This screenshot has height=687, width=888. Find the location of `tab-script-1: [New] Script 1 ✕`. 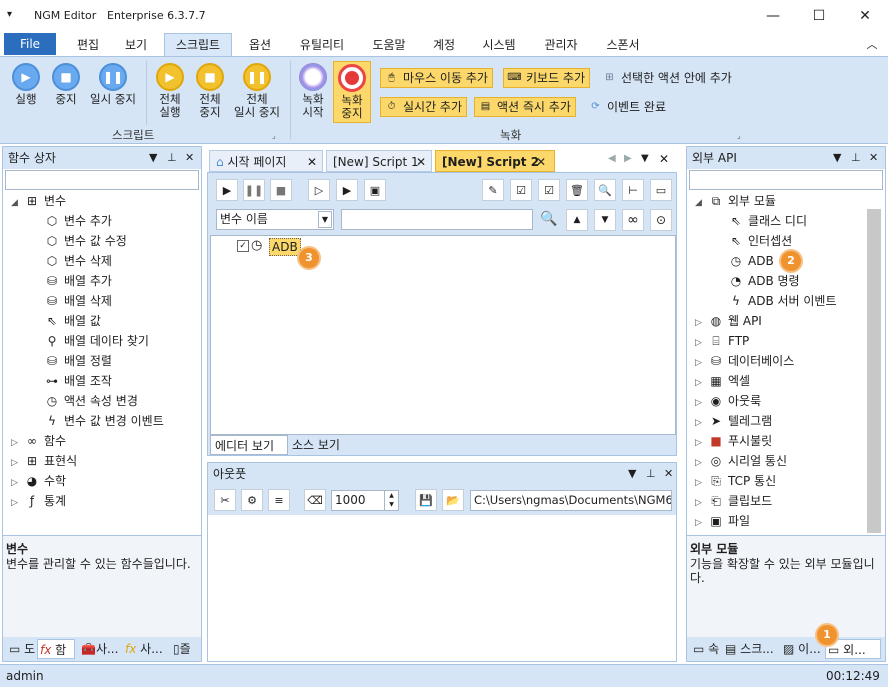

tab-script-1: [New] Script 1 ✕ is located at coordinates (379, 161).